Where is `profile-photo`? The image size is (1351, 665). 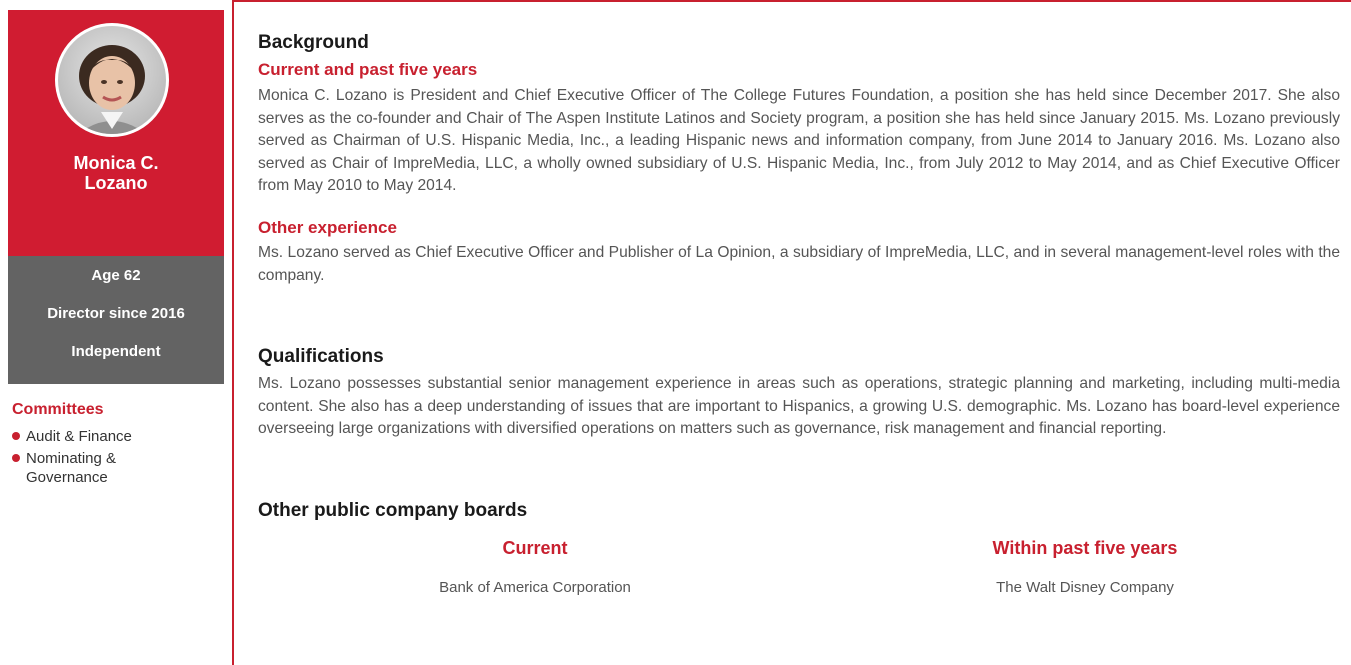
profile-photo is located at coordinates (112, 80).